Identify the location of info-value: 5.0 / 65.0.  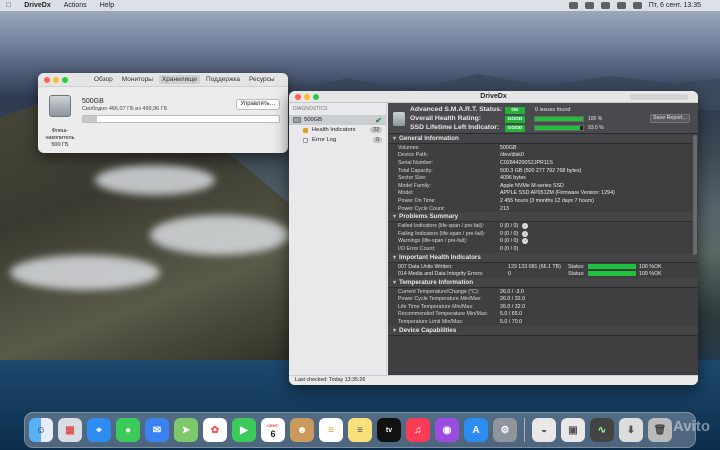
(511, 314).